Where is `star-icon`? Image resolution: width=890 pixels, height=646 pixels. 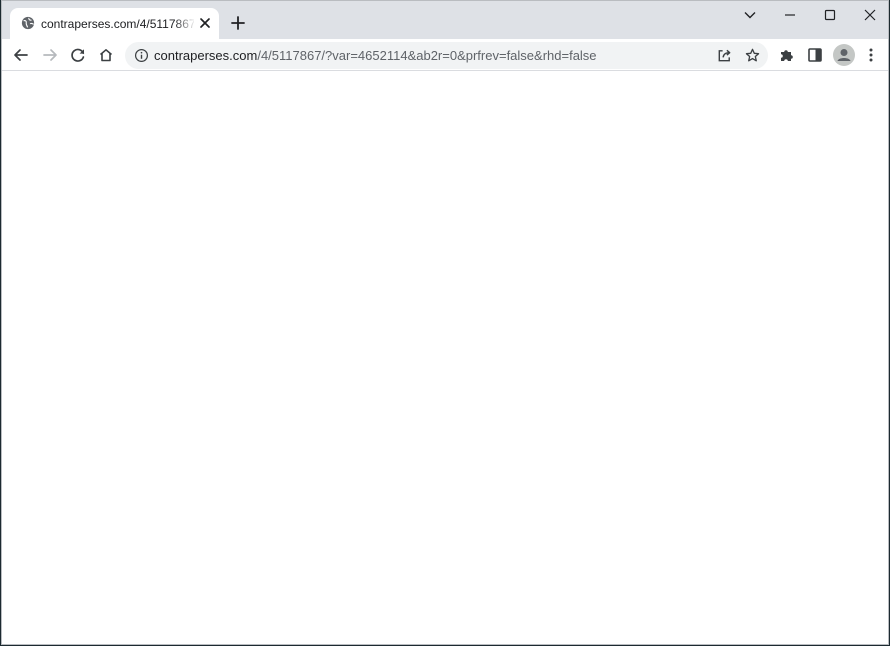 star-icon is located at coordinates (752, 55).